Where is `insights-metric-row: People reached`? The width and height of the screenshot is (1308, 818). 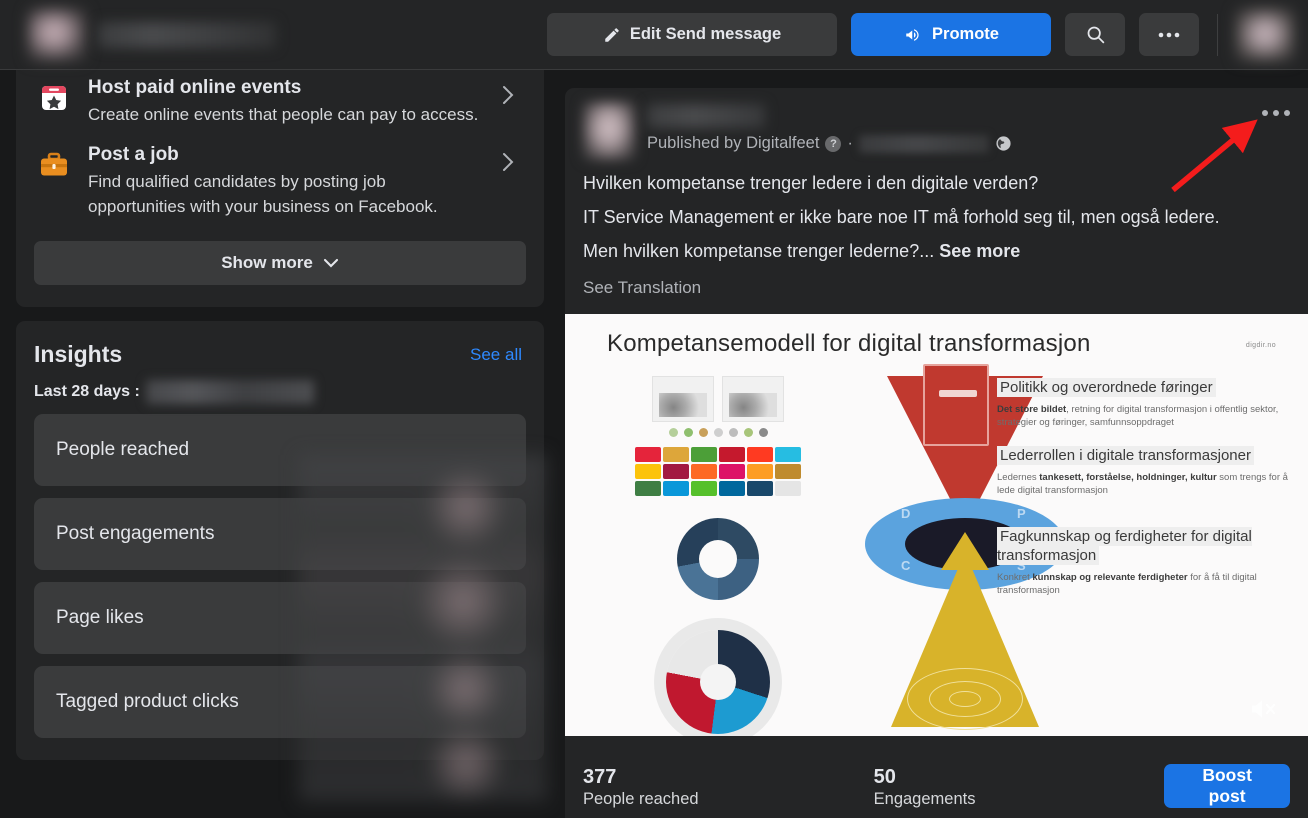 insights-metric-row: People reached is located at coordinates (280, 450).